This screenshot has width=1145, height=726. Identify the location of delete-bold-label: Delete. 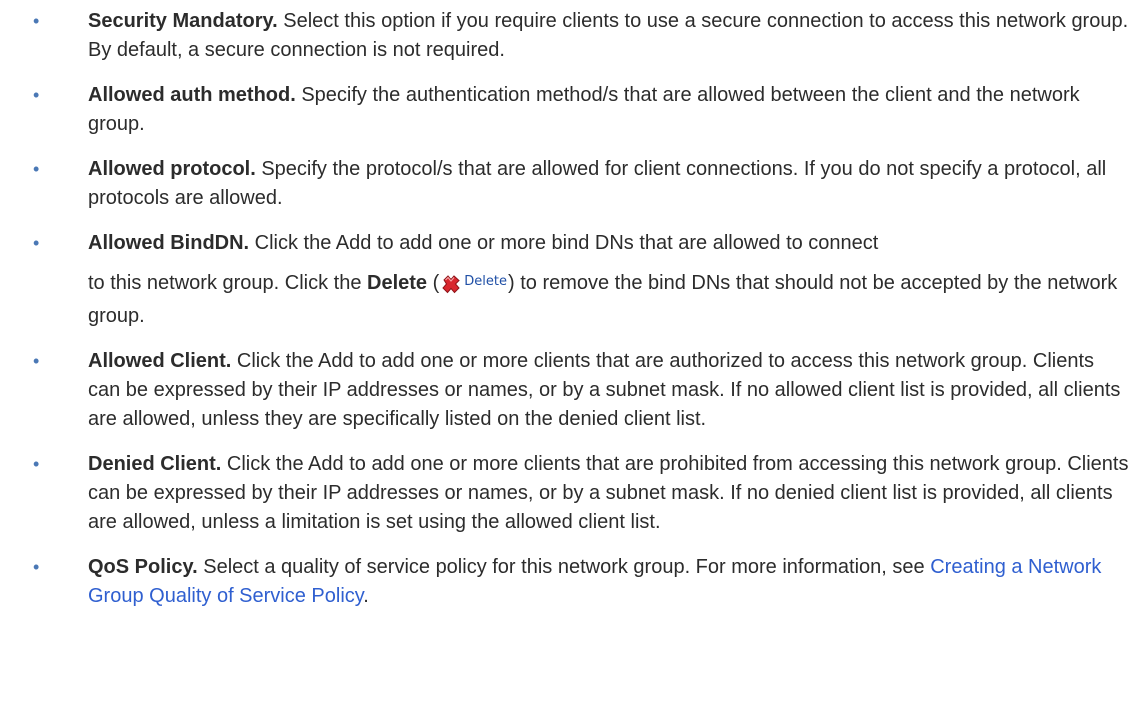
(397, 283).